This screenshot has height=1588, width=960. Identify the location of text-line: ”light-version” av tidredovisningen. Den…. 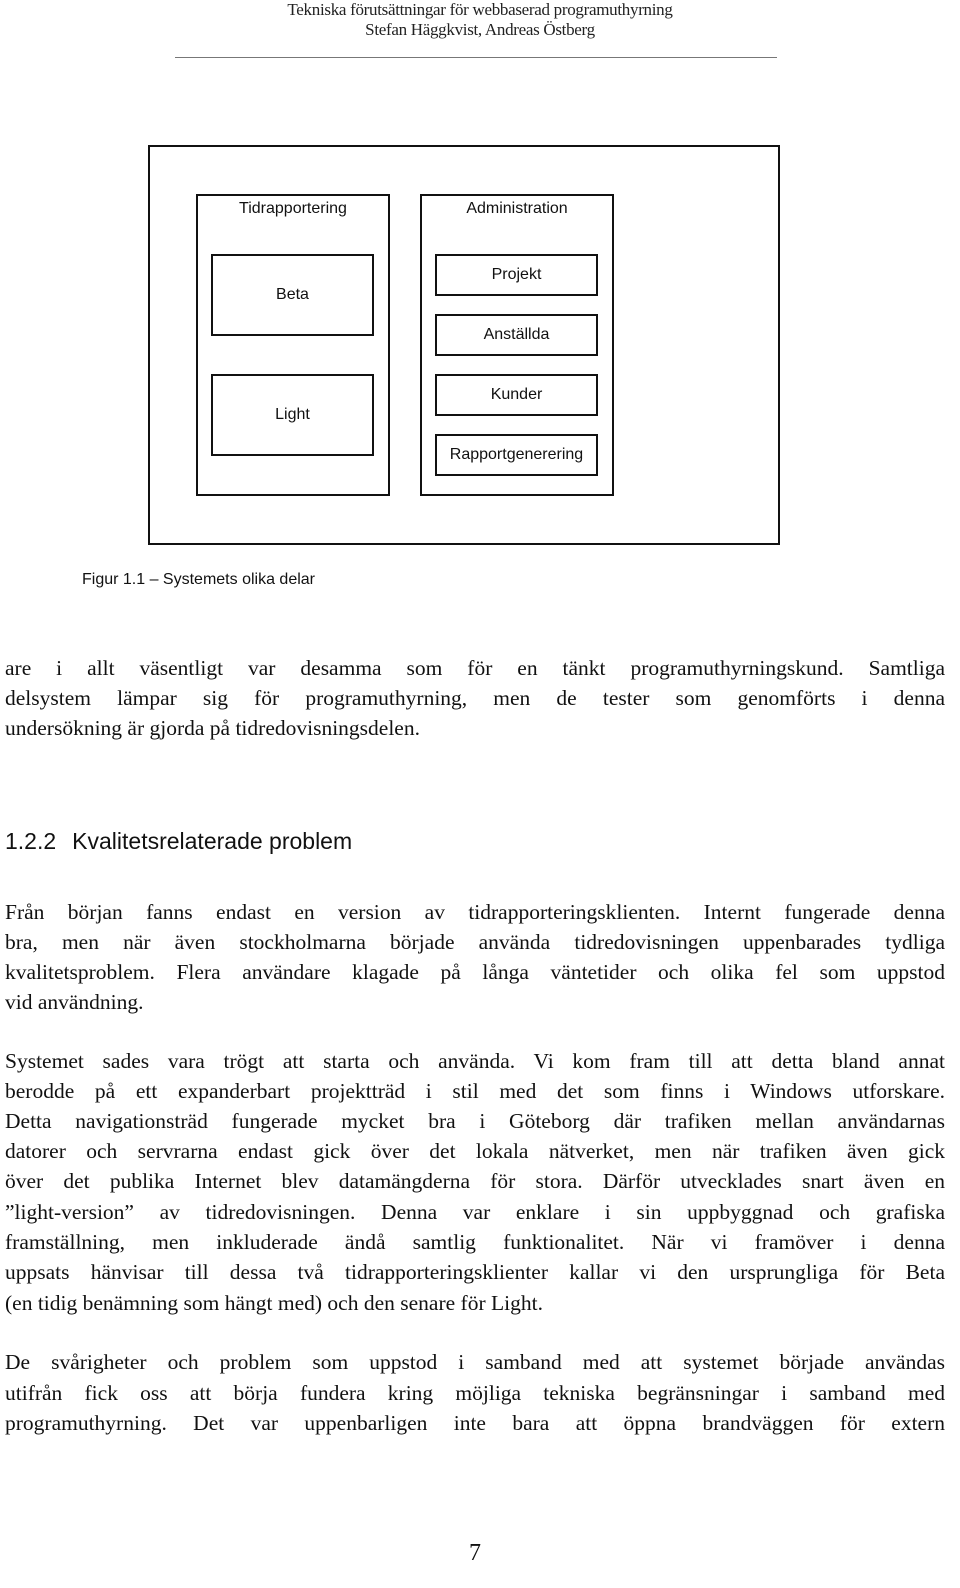
(475, 1212).